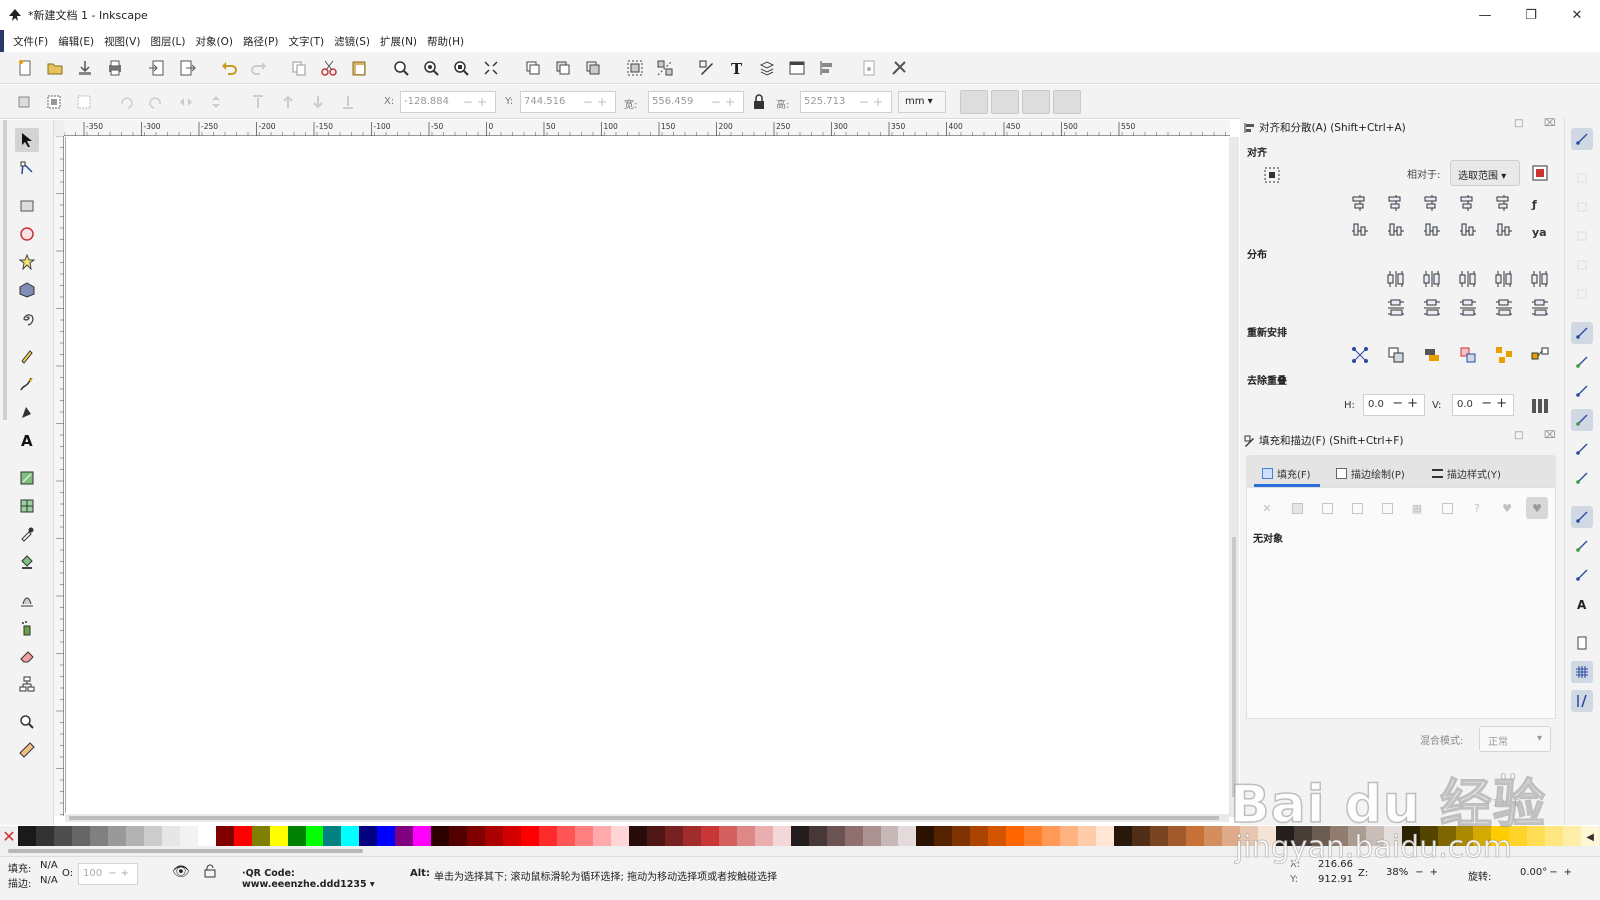  I want to click on snap-paths-icon, so click(1582, 362).